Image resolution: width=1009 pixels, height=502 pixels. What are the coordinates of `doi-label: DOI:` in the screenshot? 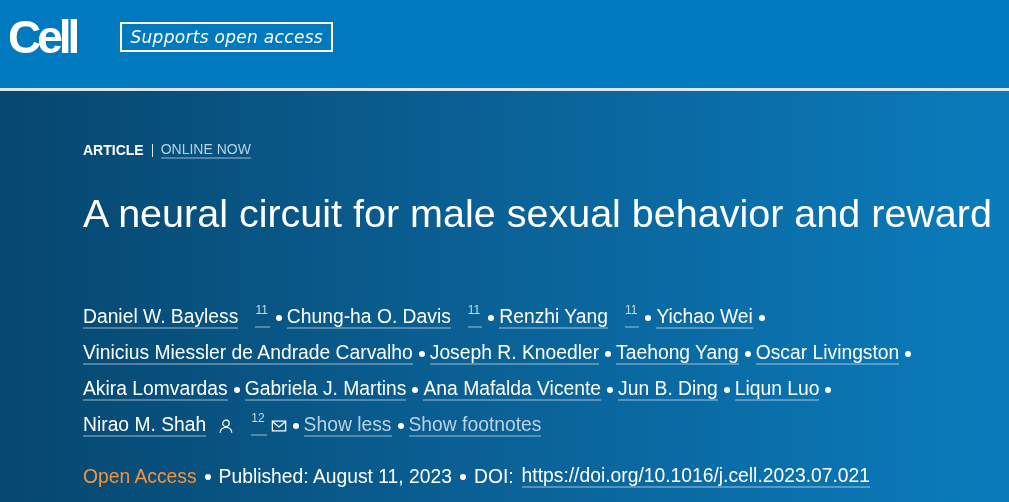 It's located at (493, 477).